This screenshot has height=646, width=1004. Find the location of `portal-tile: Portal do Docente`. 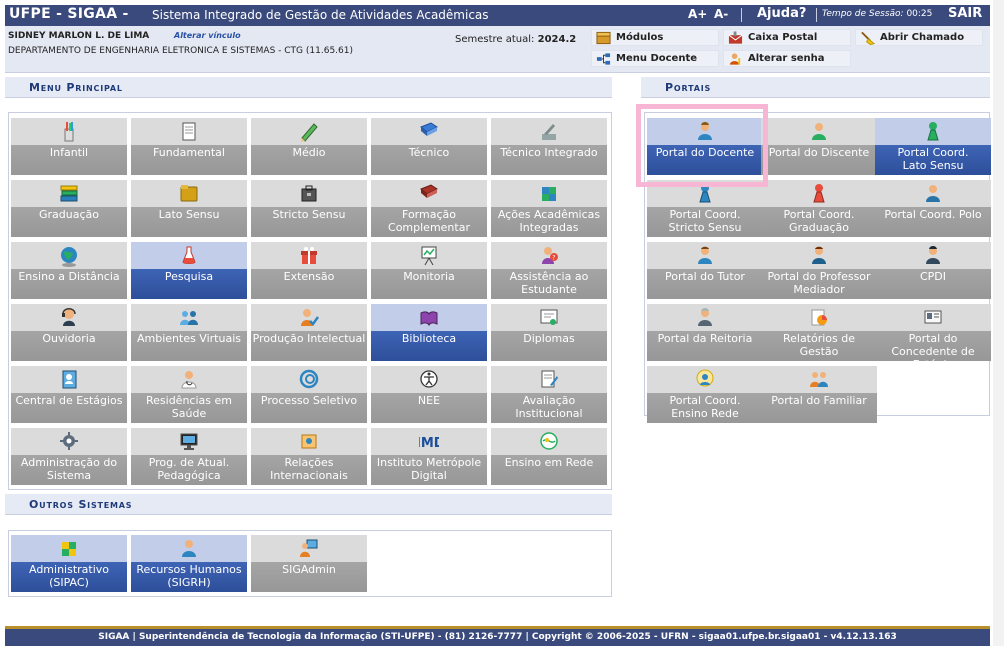

portal-tile: Portal do Docente is located at coordinates (705, 146).